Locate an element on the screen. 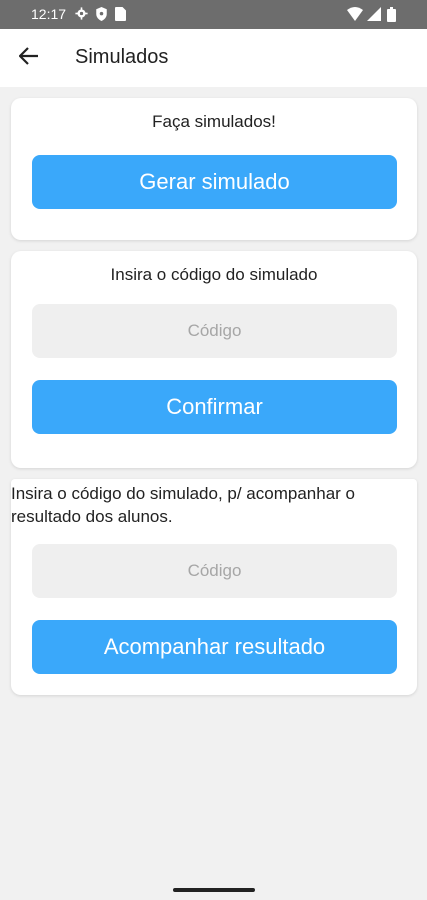 This screenshot has width=427, height=900. code-input is located at coordinates (214, 331).